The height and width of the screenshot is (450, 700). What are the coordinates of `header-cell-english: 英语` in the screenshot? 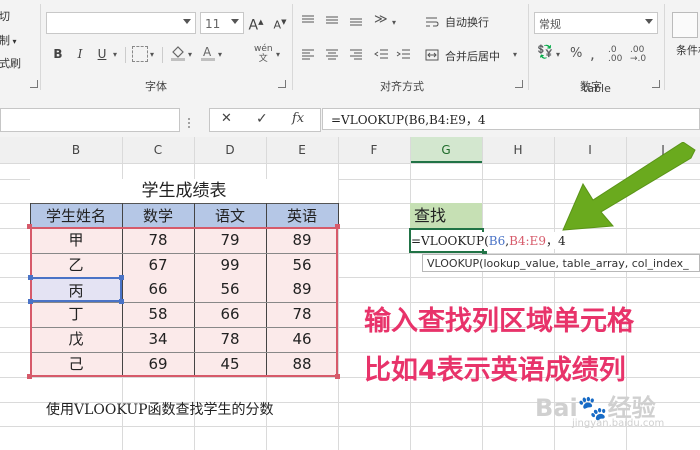 It's located at (302, 215).